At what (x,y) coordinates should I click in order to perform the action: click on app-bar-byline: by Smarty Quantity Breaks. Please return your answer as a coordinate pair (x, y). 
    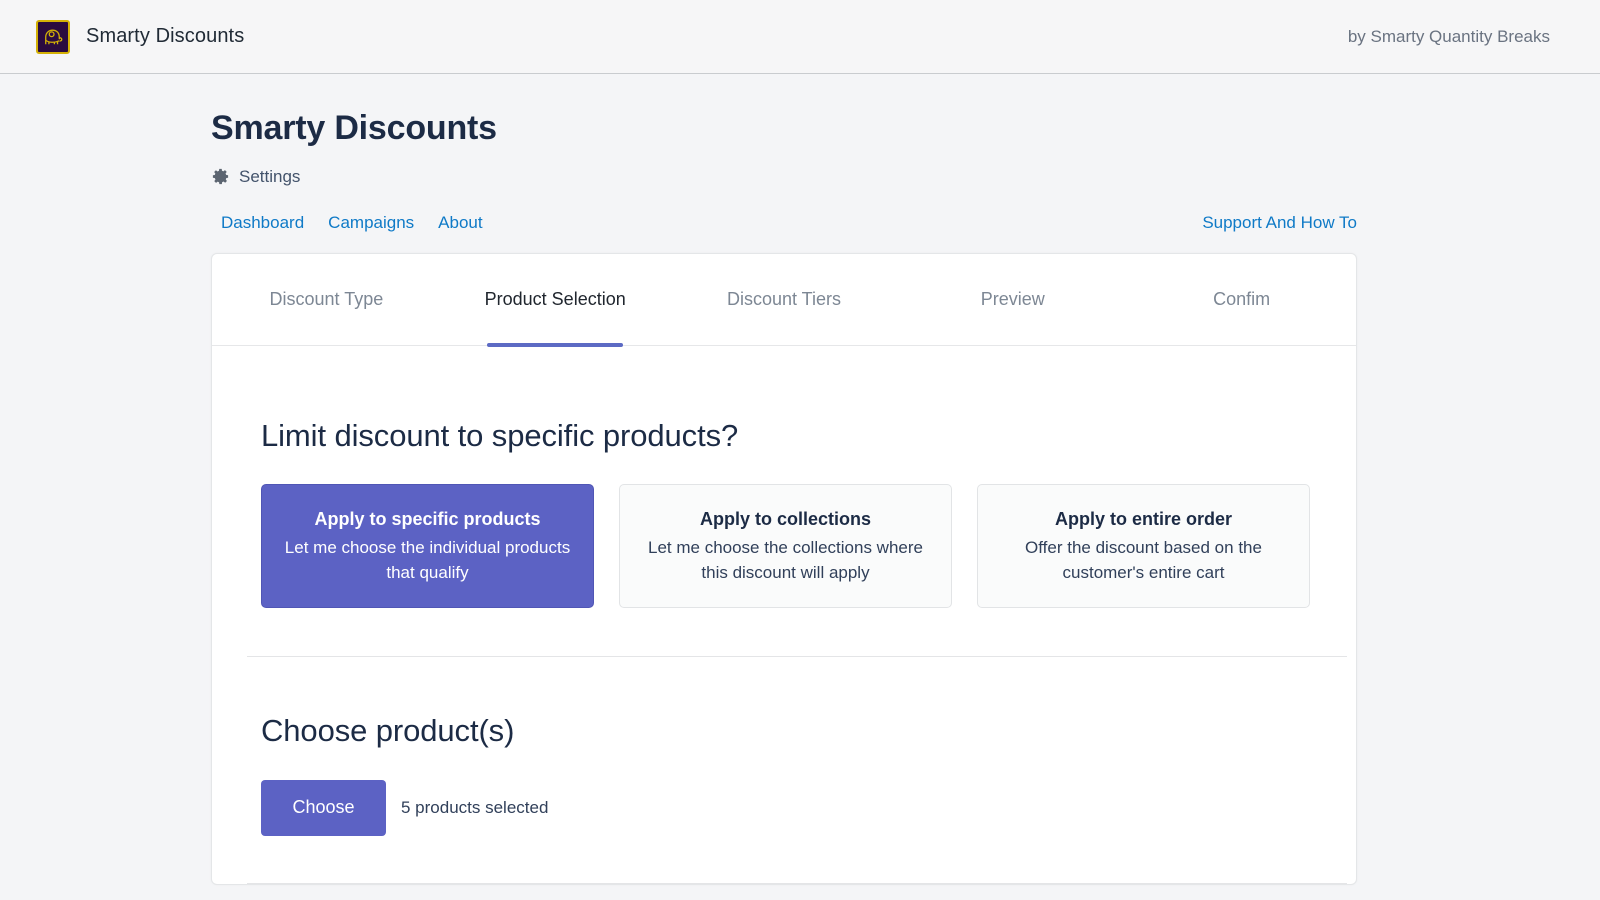
    Looking at the image, I should click on (1448, 36).